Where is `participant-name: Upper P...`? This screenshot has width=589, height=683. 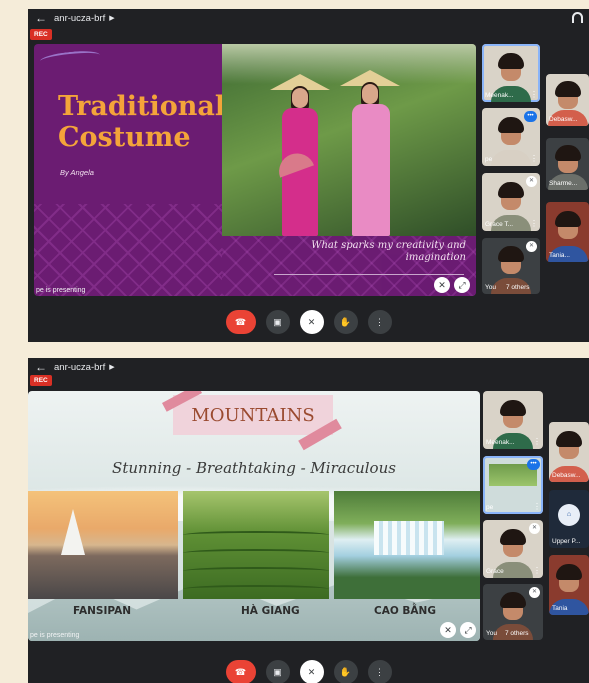
participant-name: Upper P... is located at coordinates (566, 541).